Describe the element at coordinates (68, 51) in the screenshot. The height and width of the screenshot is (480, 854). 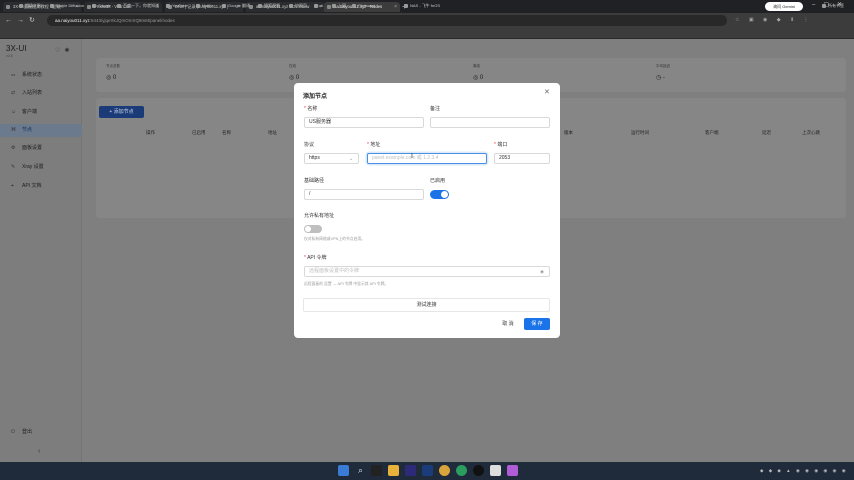
I see `gear-icon: ✺` at that location.